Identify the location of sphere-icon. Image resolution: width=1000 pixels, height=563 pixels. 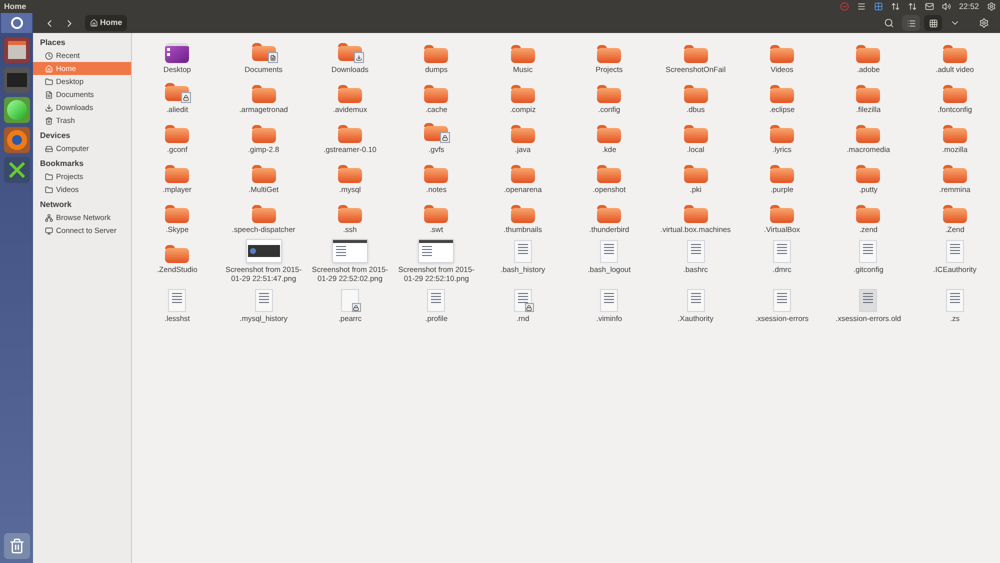
(17, 110).